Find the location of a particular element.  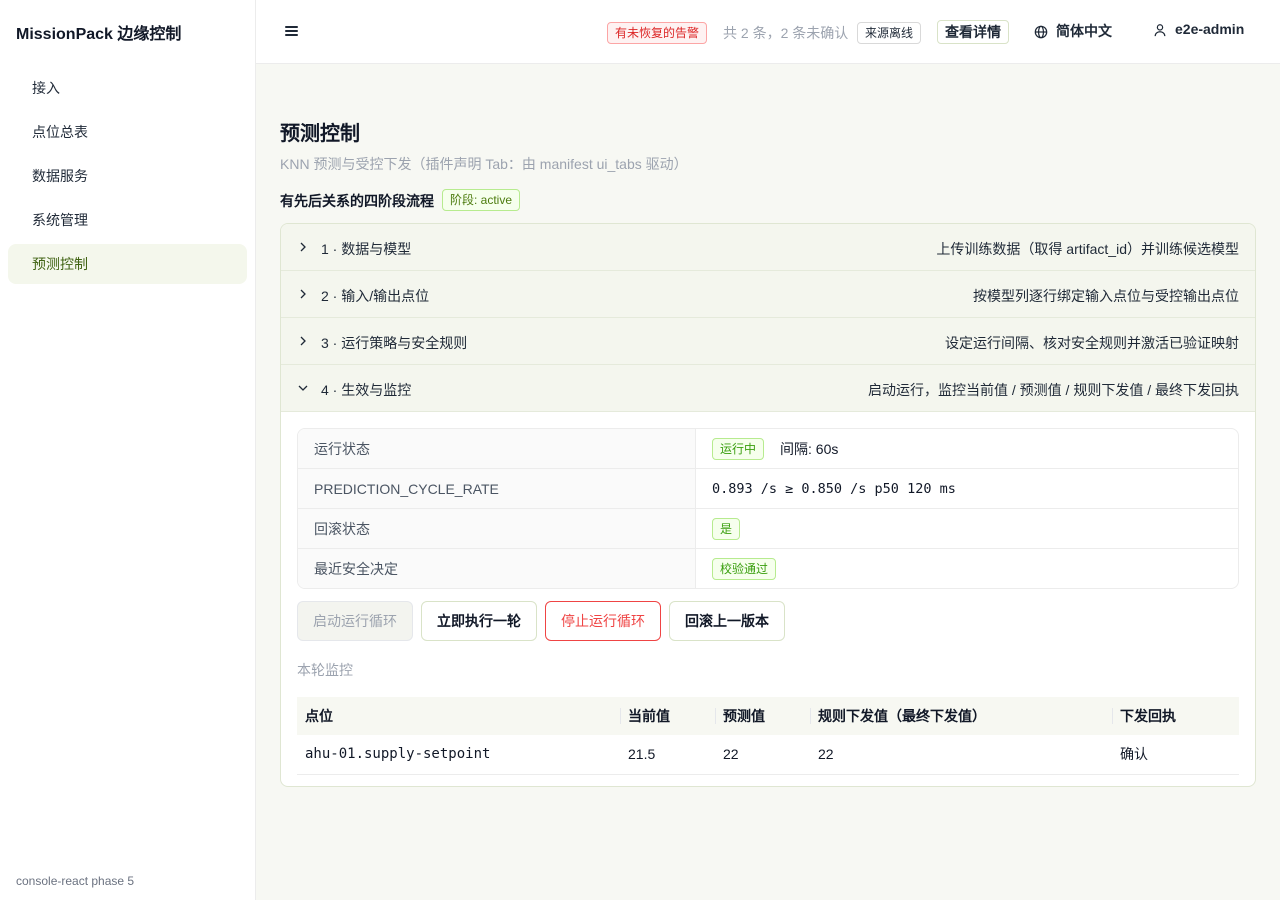

view-details-button: 查看详情 is located at coordinates (973, 32).